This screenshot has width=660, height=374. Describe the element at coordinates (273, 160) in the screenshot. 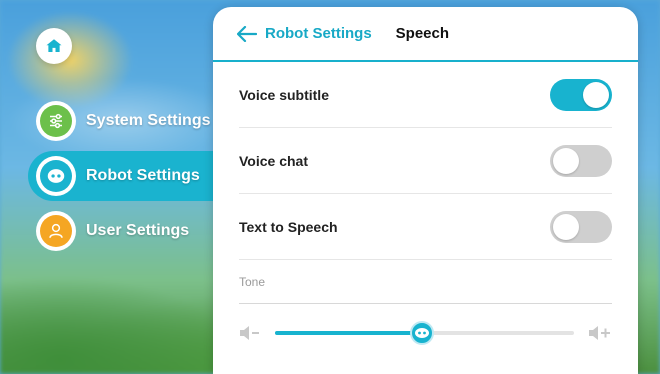

I see `setting-label: Voice chat` at that location.